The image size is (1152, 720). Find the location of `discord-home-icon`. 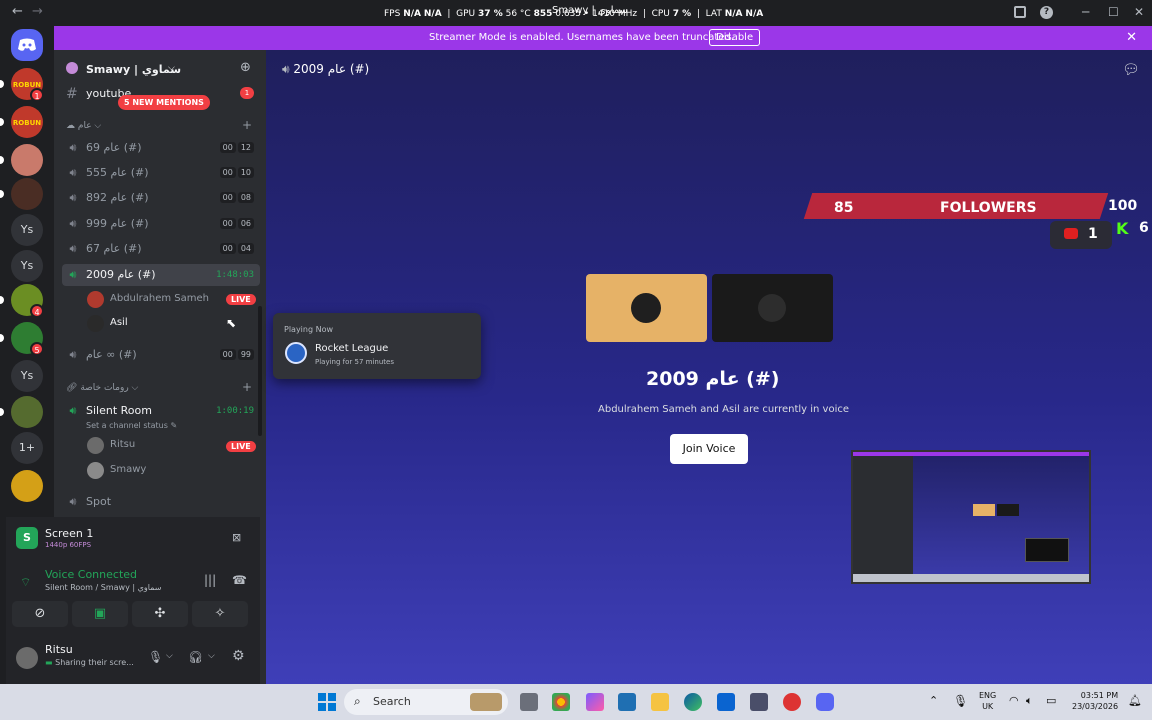

discord-home-icon is located at coordinates (27, 45).